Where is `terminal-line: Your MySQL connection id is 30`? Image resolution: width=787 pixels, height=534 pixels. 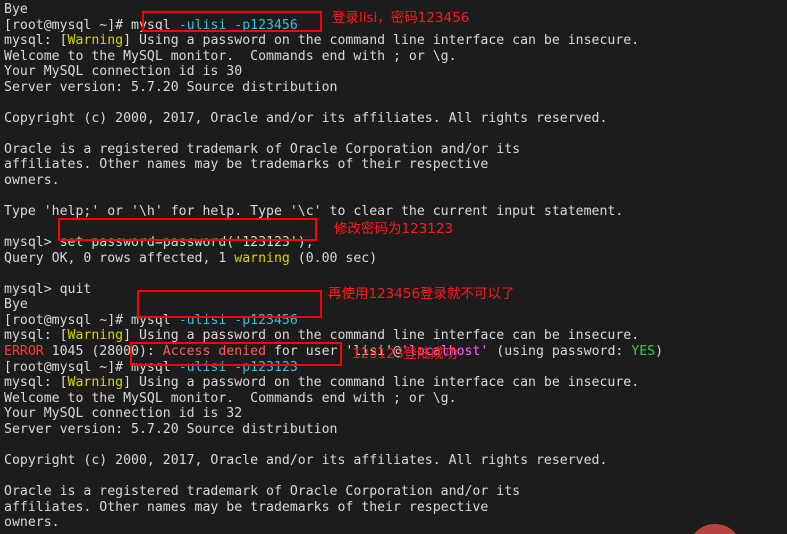
terminal-line: Your MySQL connection id is 30 is located at coordinates (395, 72).